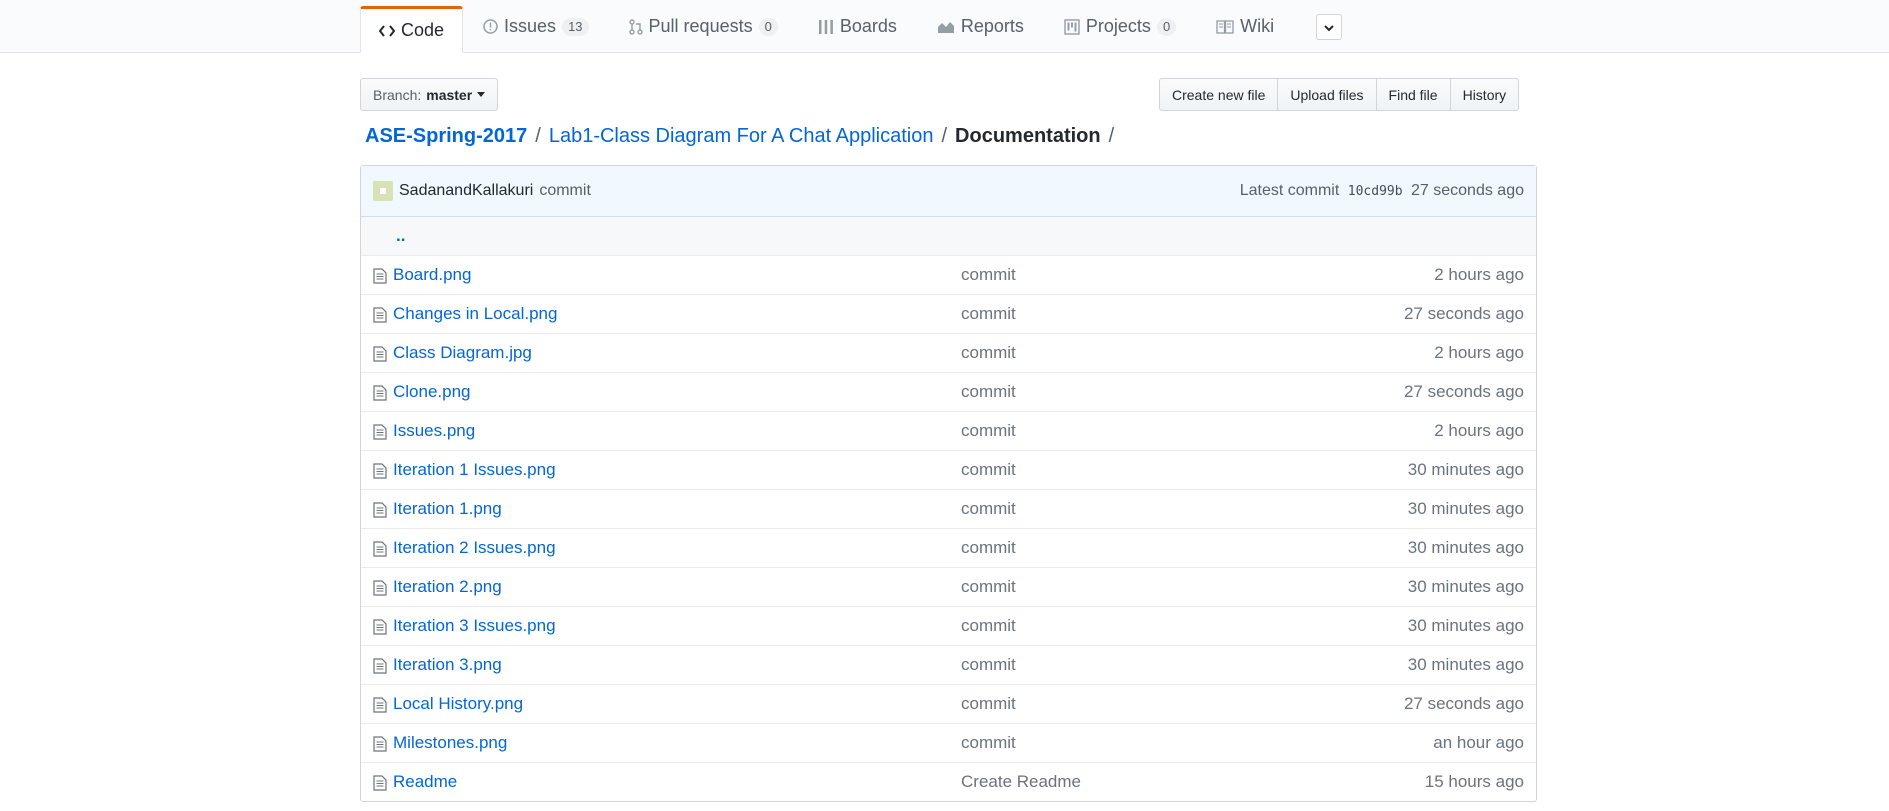  I want to click on file-name-link: Readme, so click(425, 782).